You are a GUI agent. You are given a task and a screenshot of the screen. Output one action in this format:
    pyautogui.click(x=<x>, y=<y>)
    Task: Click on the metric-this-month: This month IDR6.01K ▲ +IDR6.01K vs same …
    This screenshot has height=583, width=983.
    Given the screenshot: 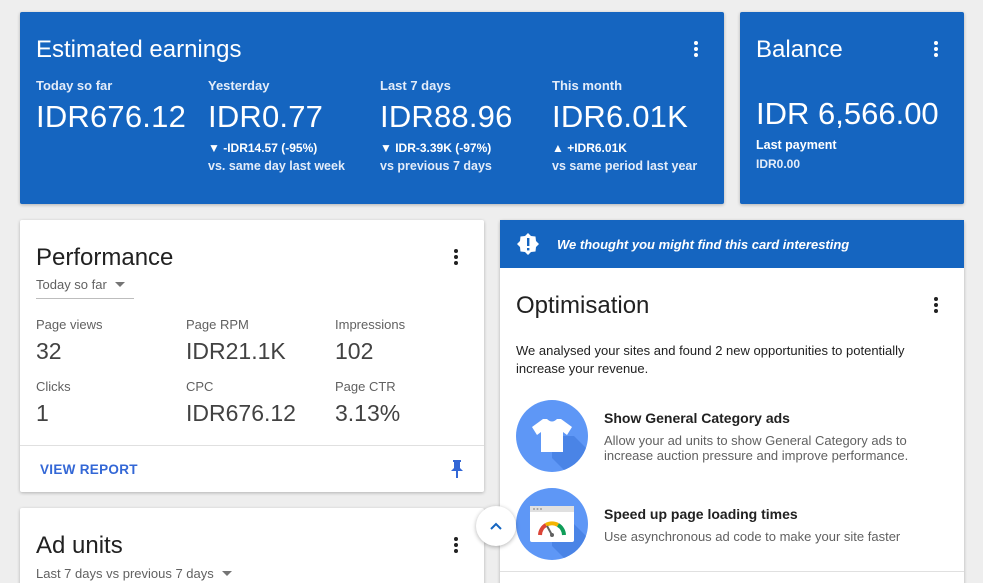 What is the action you would take?
    pyautogui.click(x=637, y=125)
    